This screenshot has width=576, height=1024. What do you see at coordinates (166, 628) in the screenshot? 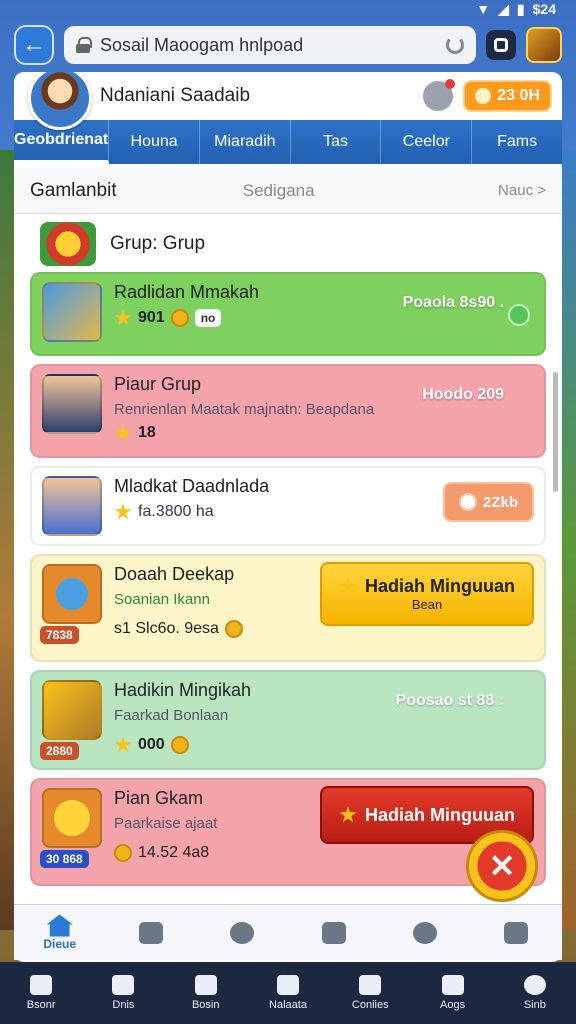
I see `item-value: s1 Slc6o. 9esa` at bounding box center [166, 628].